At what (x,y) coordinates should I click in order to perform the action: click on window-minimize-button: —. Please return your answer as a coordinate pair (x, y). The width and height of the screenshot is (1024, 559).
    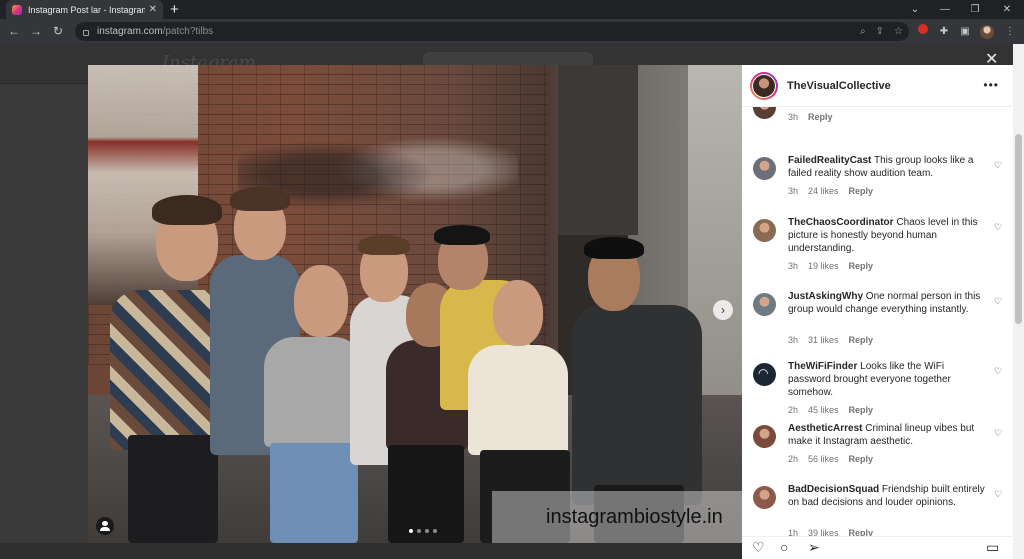
    Looking at the image, I should click on (945, 9).